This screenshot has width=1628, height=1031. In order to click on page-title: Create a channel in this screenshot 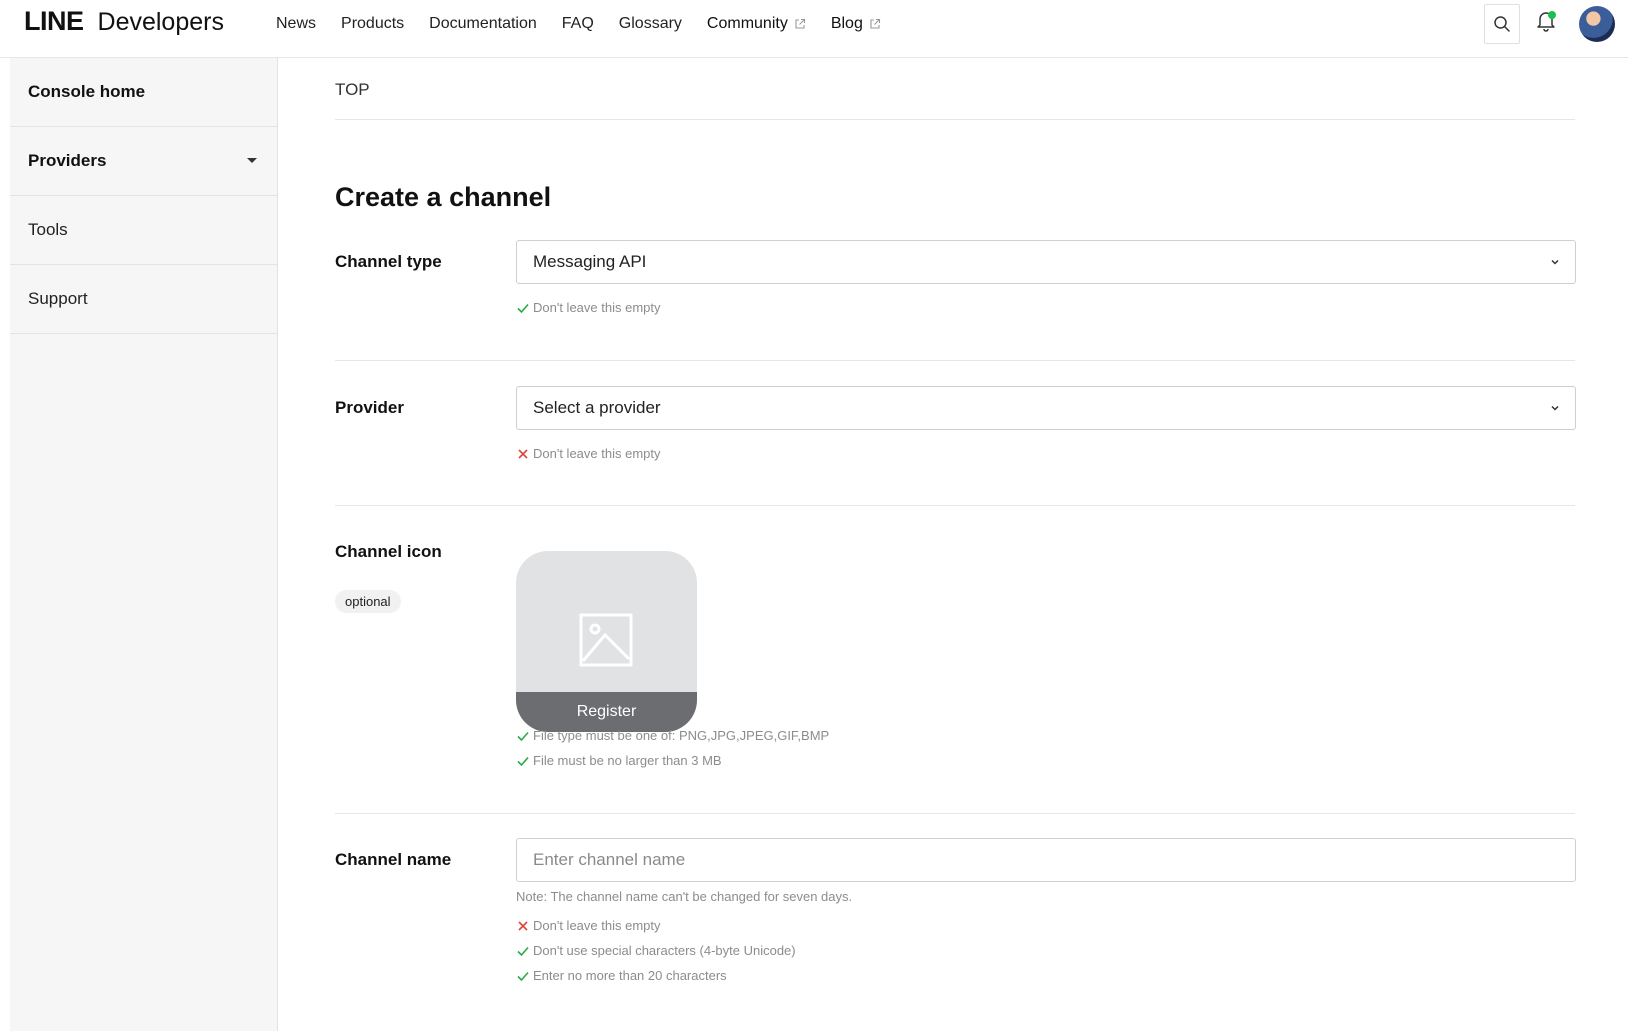, I will do `click(443, 197)`.